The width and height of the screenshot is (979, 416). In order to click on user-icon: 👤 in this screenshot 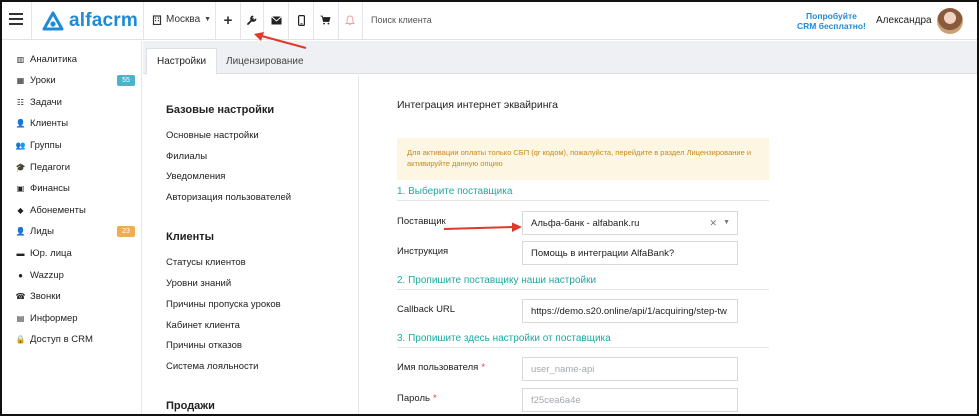, I will do `click(20, 124)`.